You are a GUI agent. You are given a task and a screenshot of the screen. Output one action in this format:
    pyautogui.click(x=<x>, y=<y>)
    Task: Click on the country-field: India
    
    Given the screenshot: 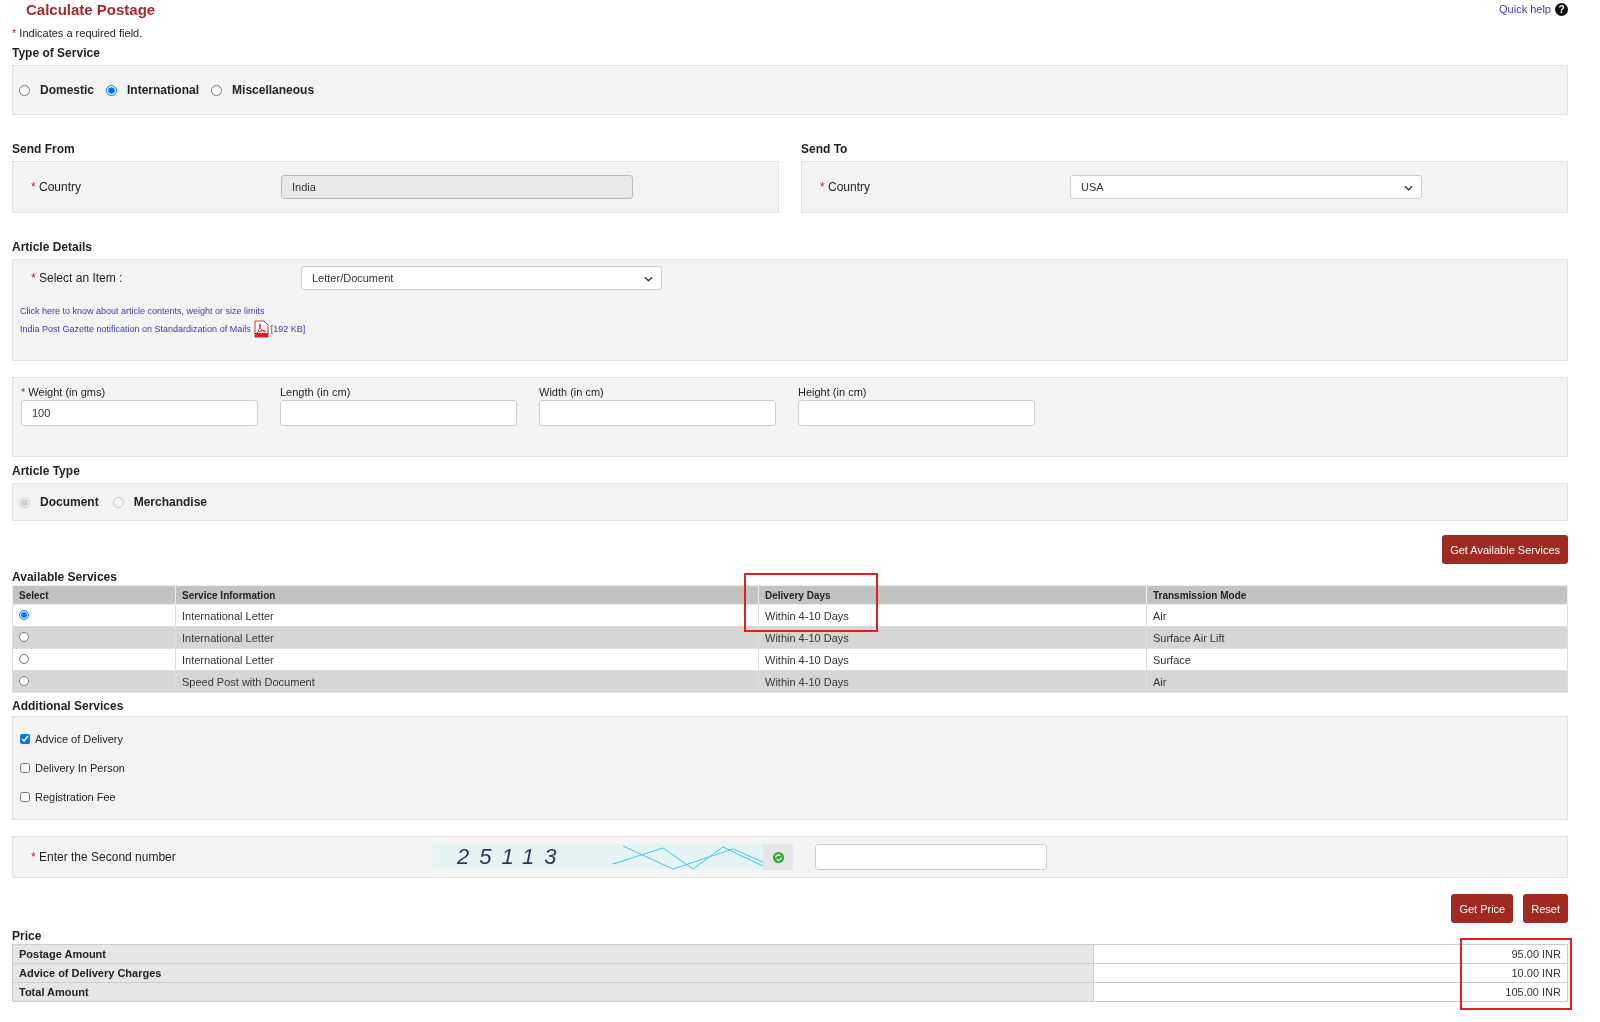 What is the action you would take?
    pyautogui.click(x=457, y=187)
    